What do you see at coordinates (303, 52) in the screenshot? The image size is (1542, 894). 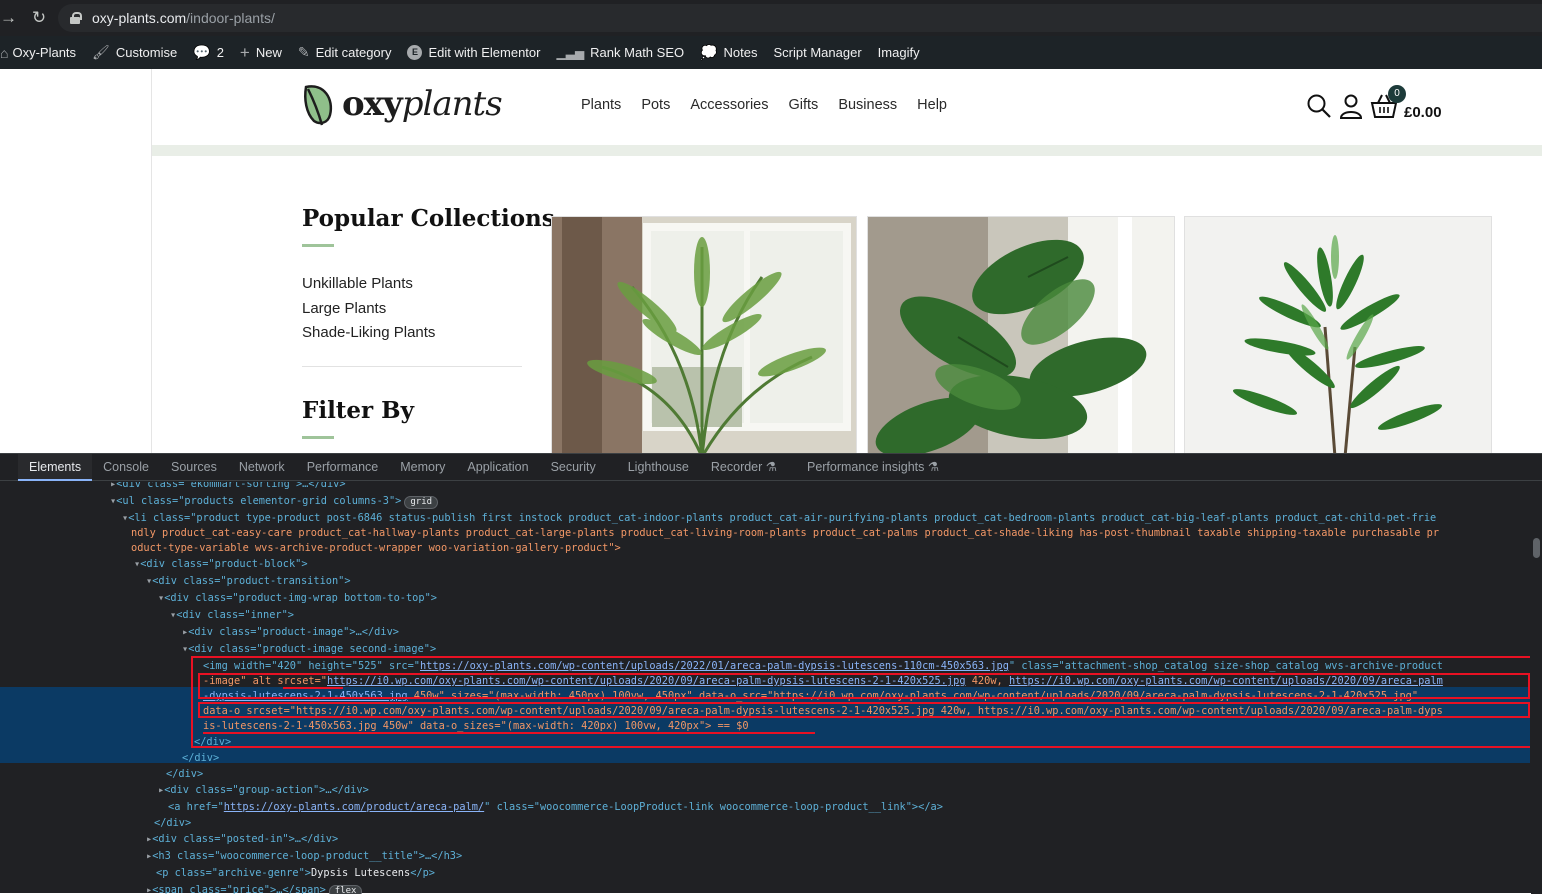 I see `pencil-icon: ✎` at bounding box center [303, 52].